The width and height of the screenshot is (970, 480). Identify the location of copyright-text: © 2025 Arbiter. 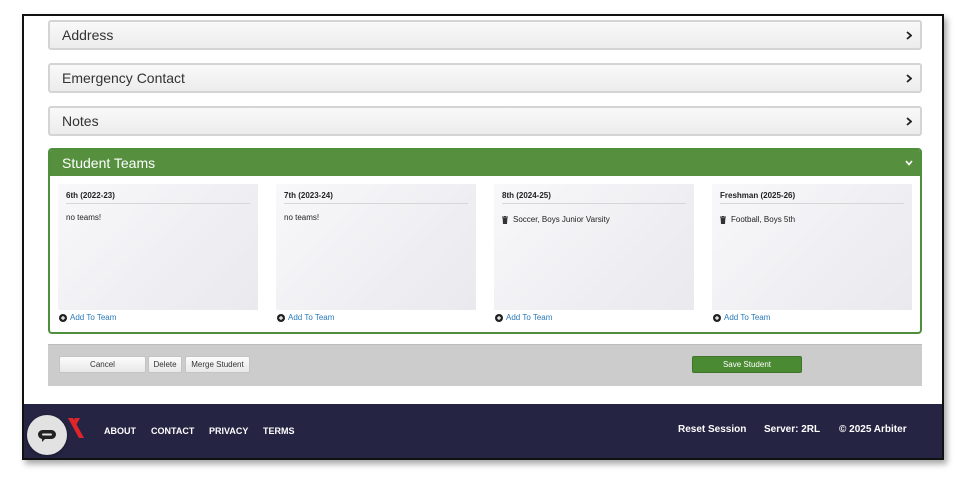
(873, 429).